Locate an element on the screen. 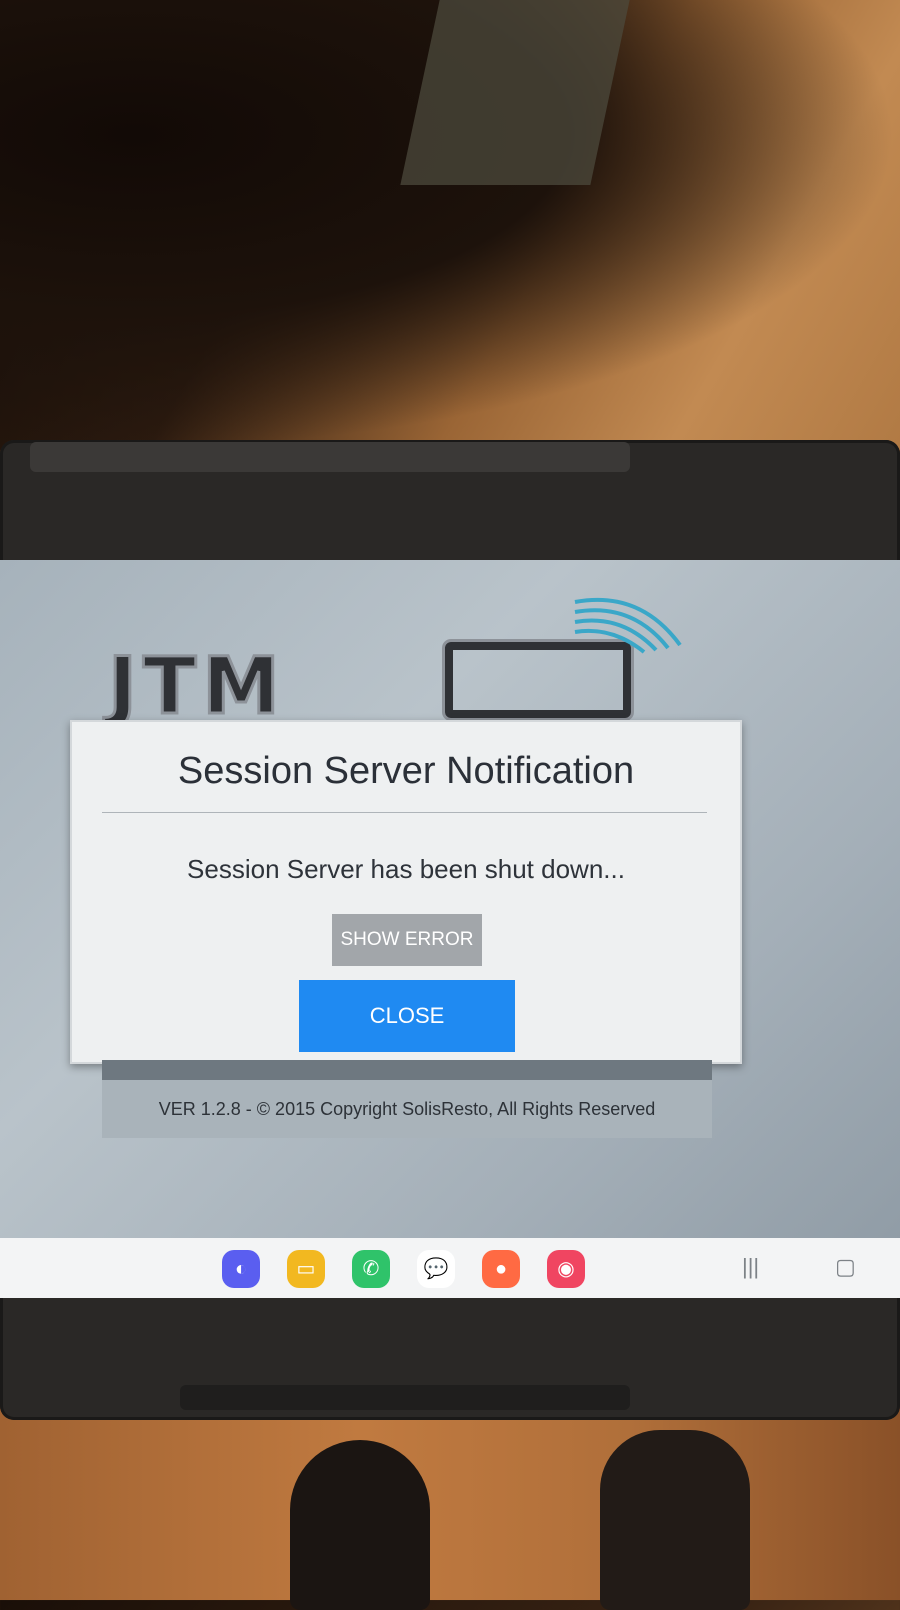 The width and height of the screenshot is (900, 1610). floor-stripe is located at coordinates (515, 92).